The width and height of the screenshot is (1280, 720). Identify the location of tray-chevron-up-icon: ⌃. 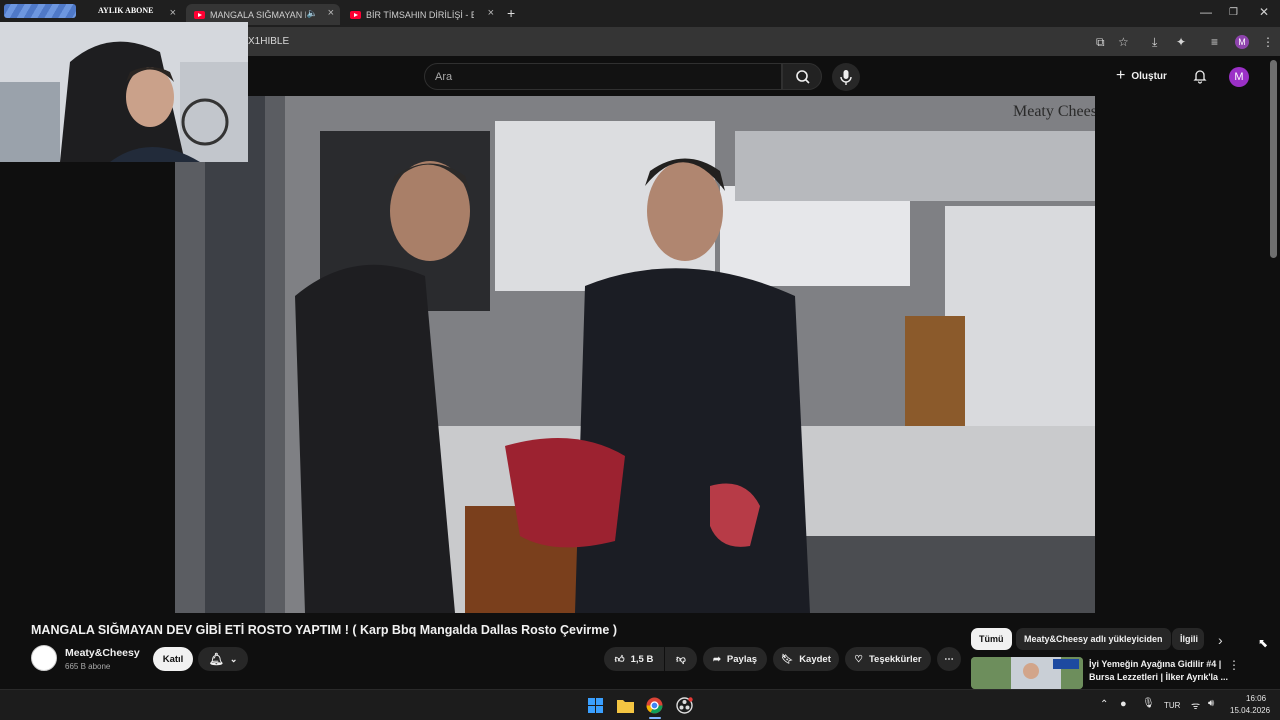
(1104, 704).